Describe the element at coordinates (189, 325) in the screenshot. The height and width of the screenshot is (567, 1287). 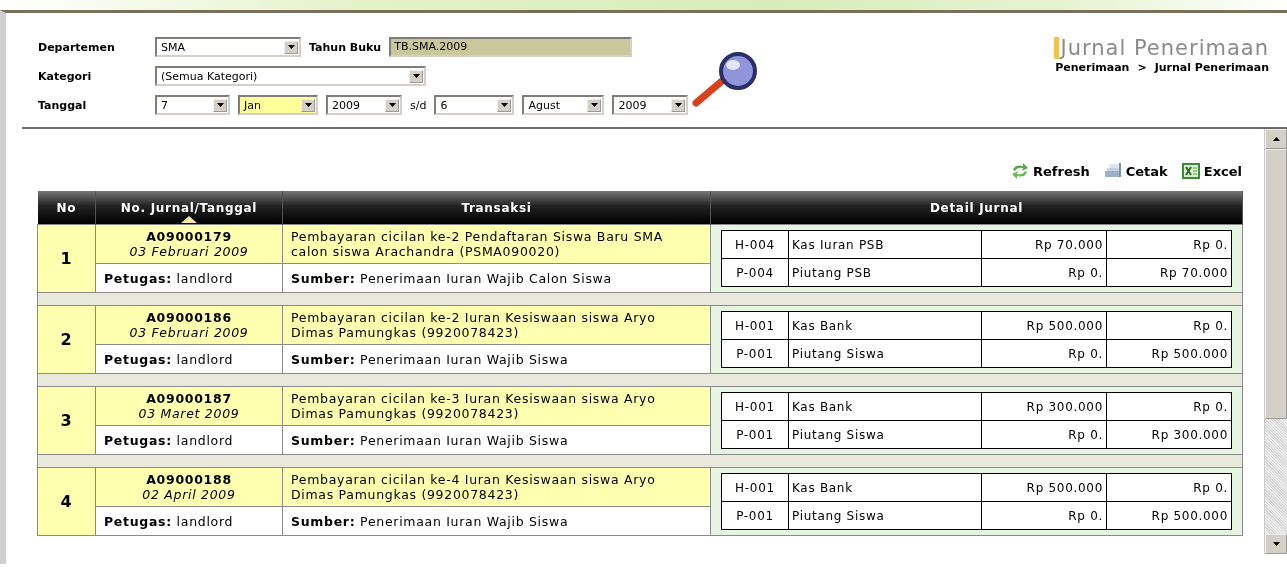
I see `journal-cell: A09000186 03 Februari 2009` at that location.